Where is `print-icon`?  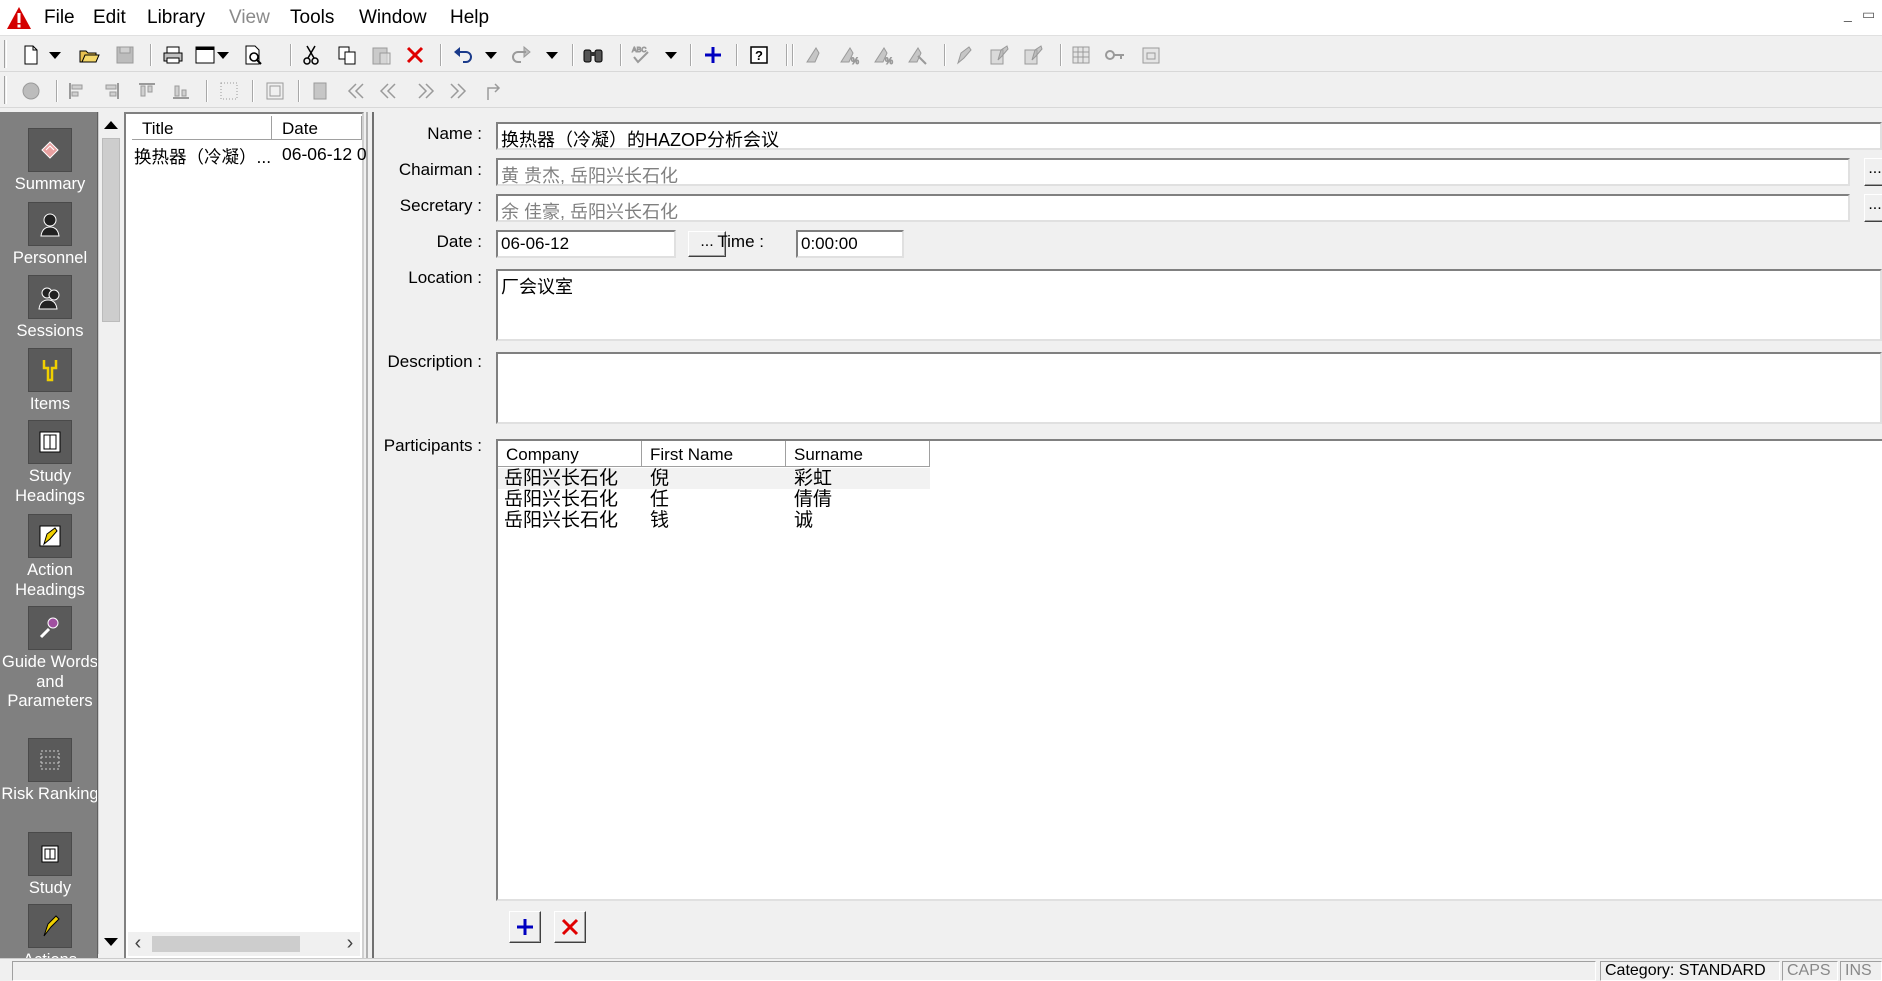 print-icon is located at coordinates (173, 55).